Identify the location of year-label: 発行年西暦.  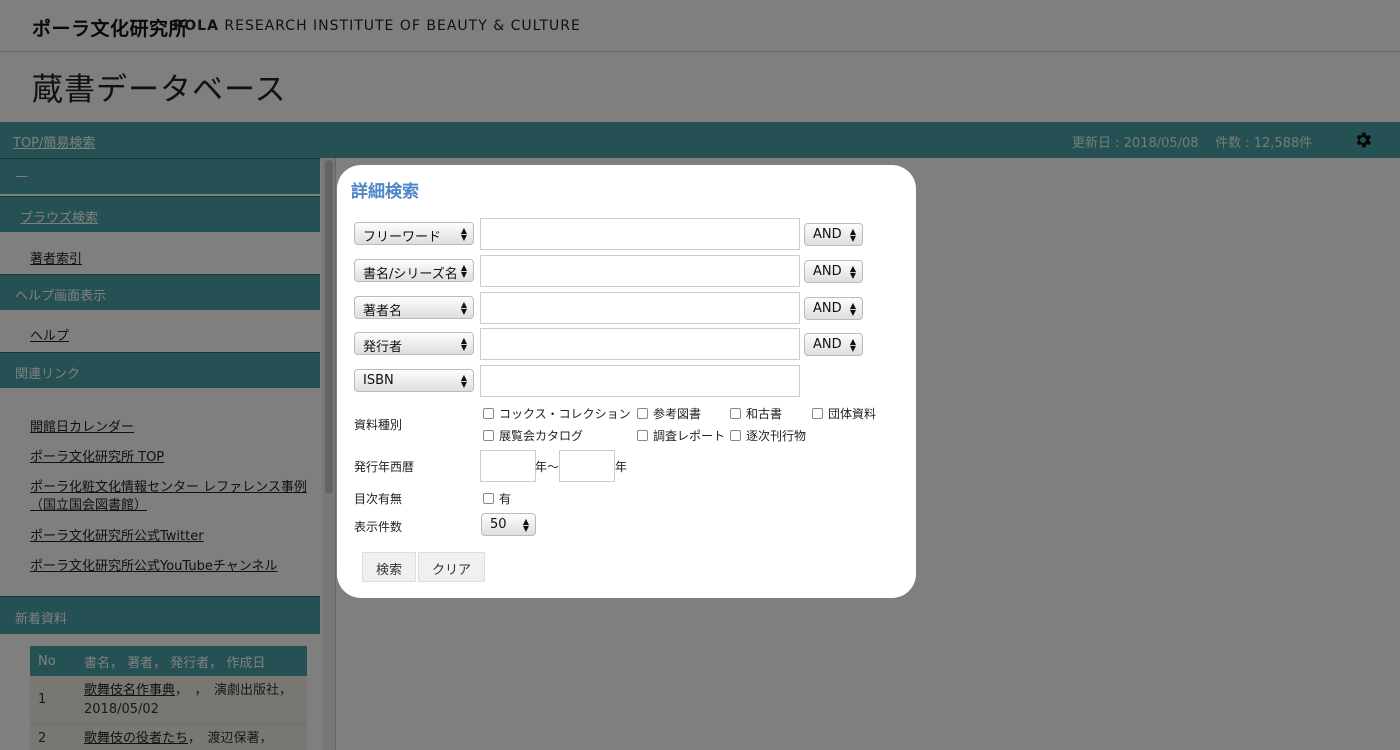
(384, 467).